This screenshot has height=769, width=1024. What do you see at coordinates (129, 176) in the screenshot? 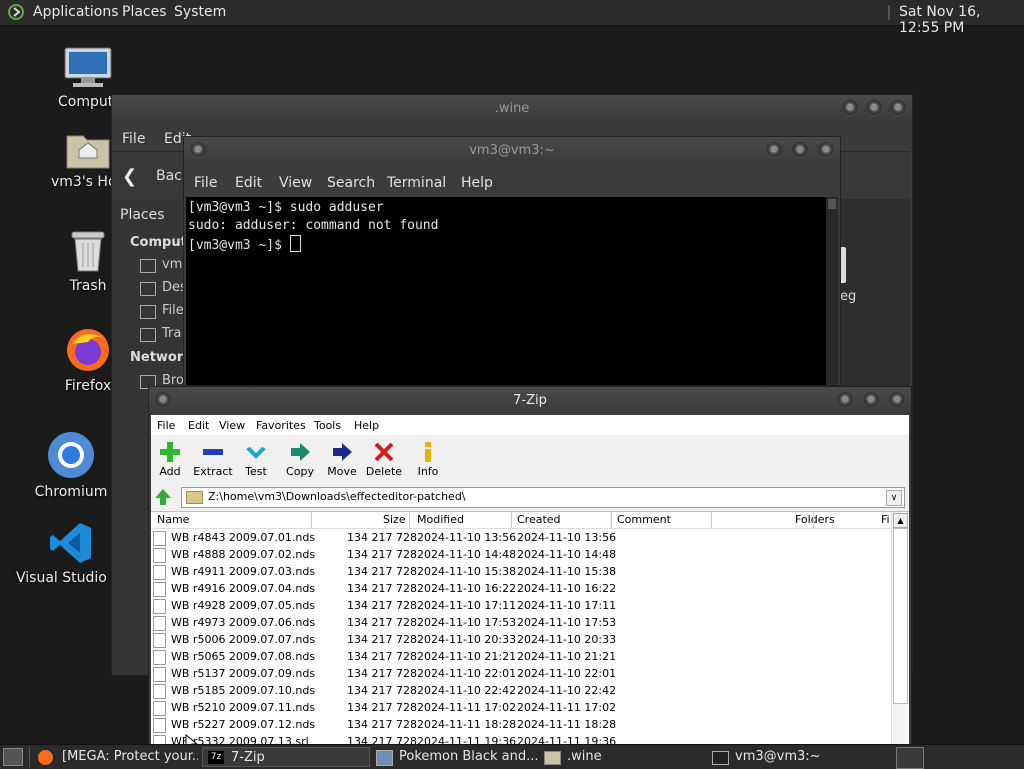
I see `back-arrow-icon: ❮` at bounding box center [129, 176].